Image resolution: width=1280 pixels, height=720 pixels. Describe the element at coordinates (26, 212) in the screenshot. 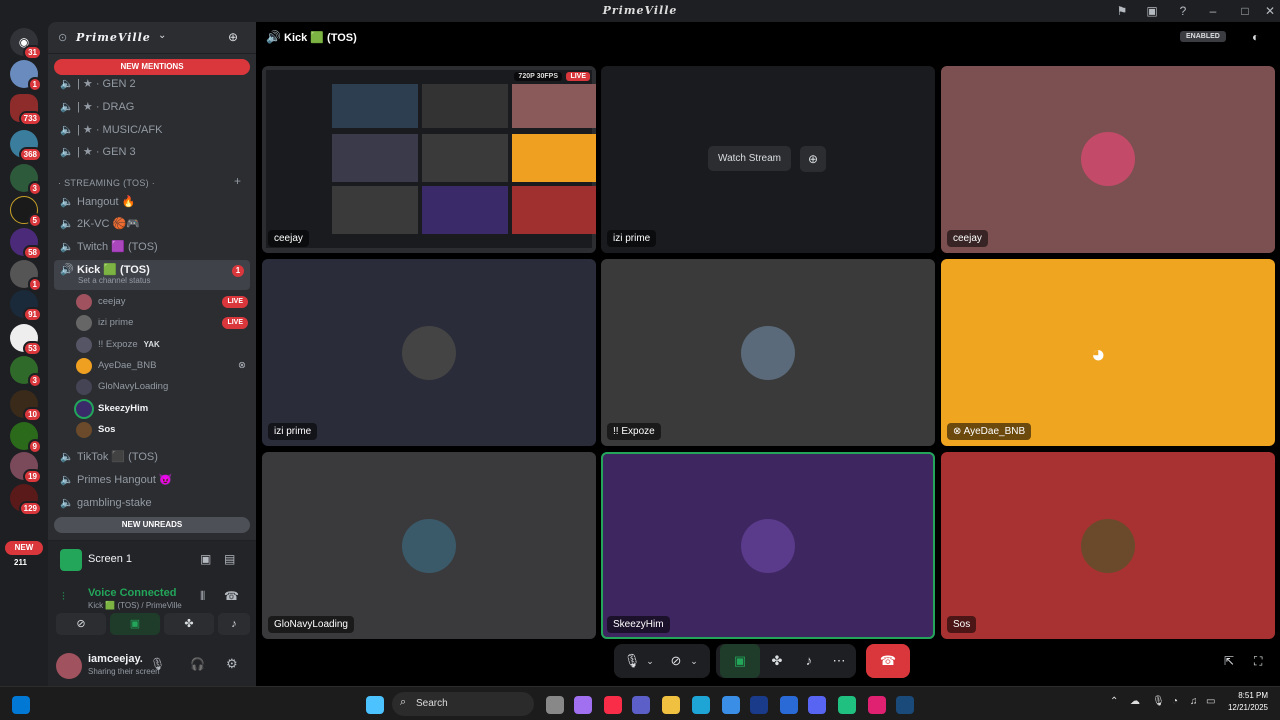

I see `server-icon: 5` at that location.